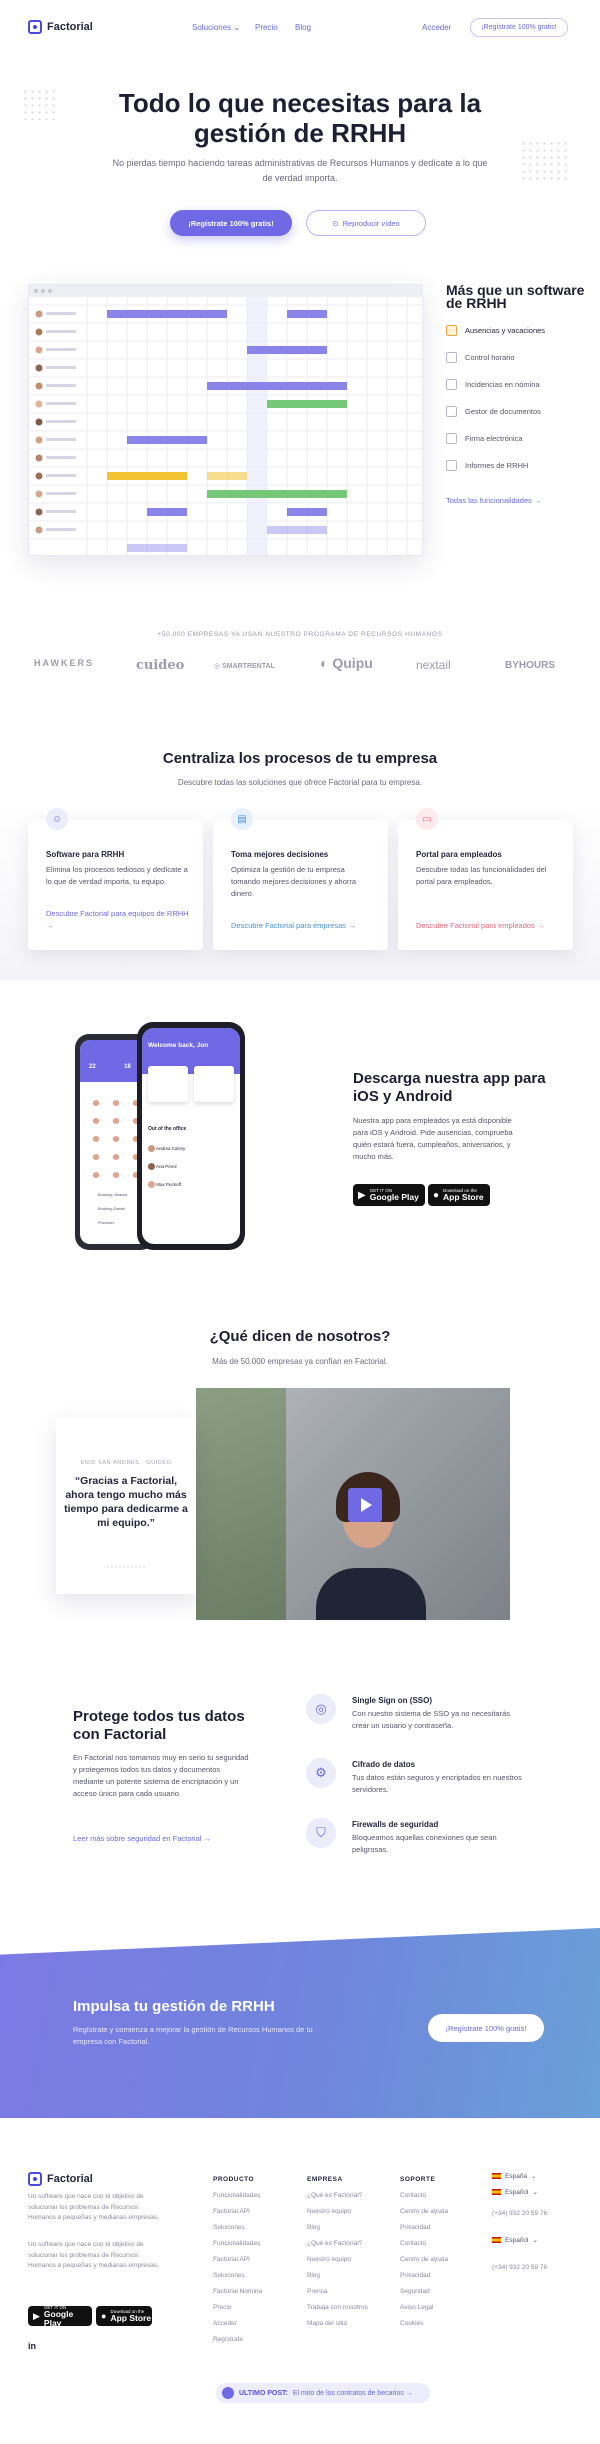 The height and width of the screenshot is (2444, 600). I want to click on brand-smartrental: ◎ SMARTRENTAL, so click(244, 666).